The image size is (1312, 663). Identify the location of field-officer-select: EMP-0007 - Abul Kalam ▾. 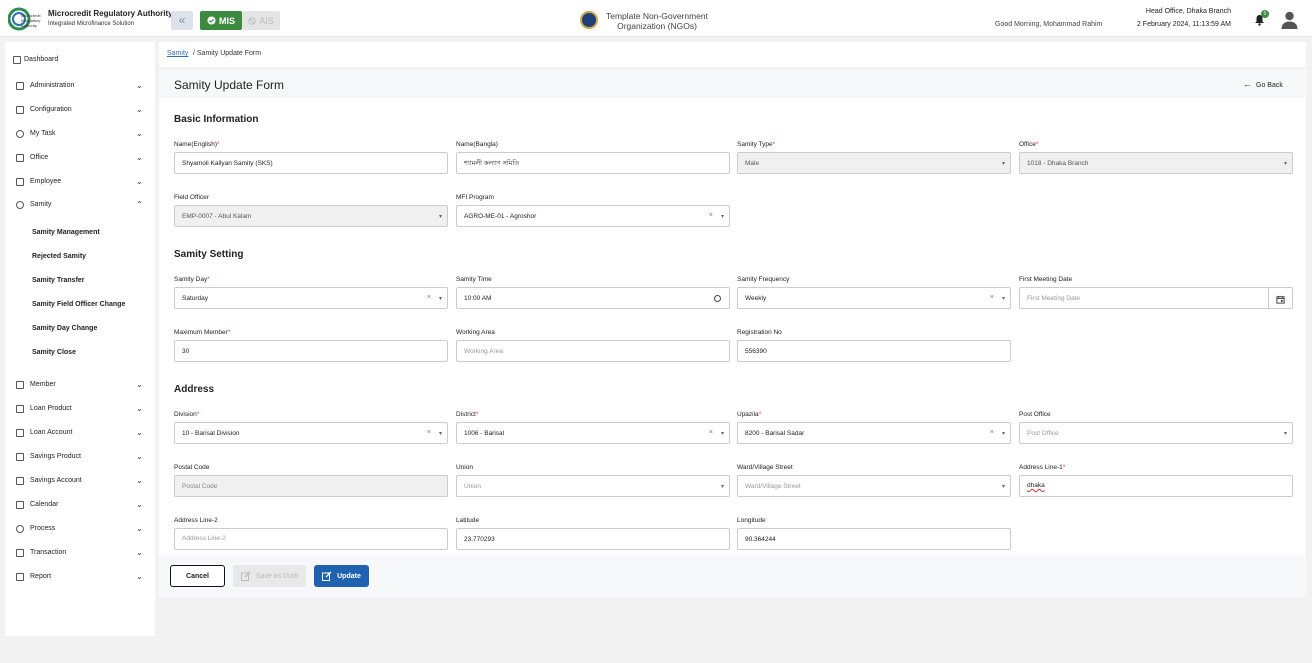
(311, 216).